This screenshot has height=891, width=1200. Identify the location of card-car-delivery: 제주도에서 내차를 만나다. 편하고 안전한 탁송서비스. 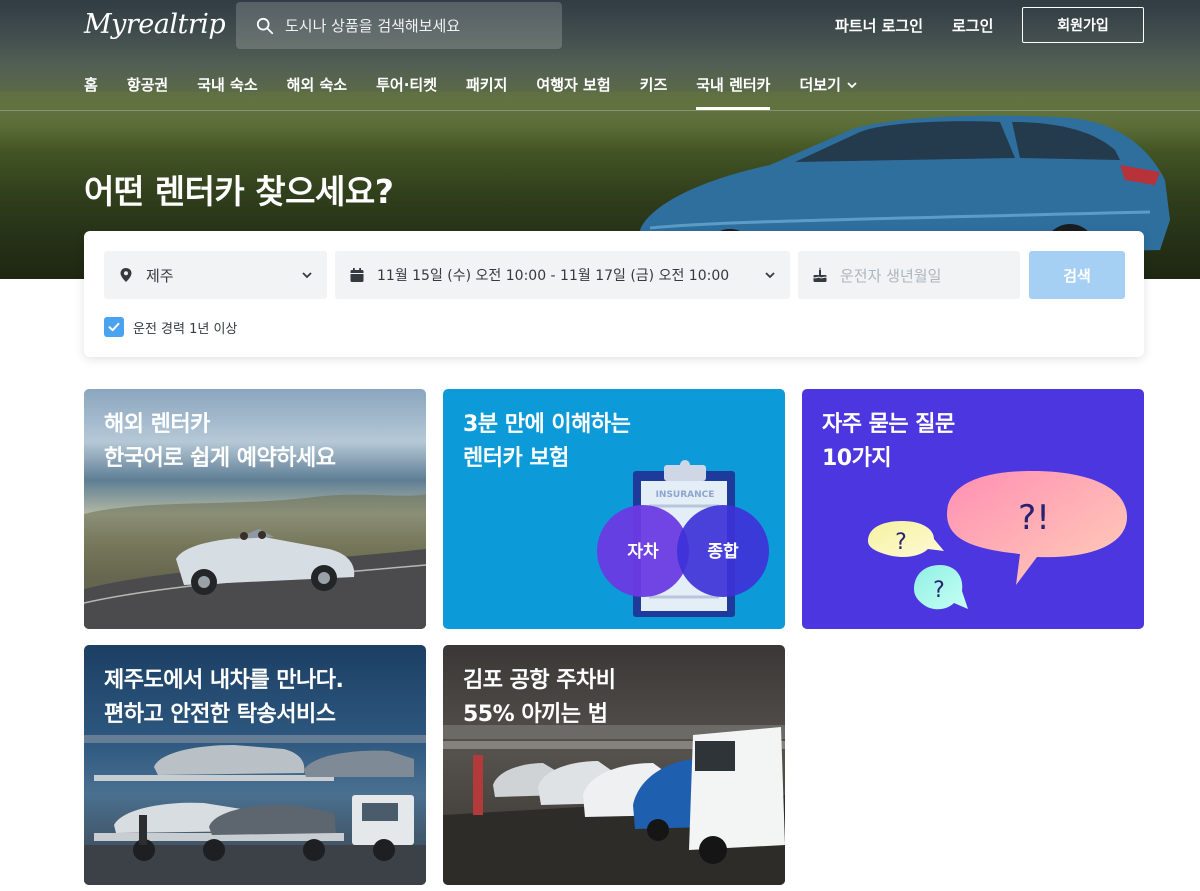
(255, 765).